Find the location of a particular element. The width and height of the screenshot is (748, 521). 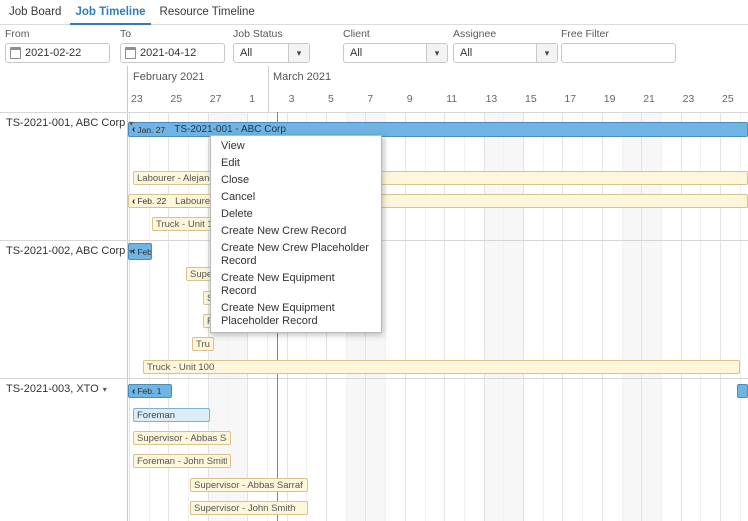

bar-label: TS-2021-001 - ABC Corp is located at coordinates (230, 129).